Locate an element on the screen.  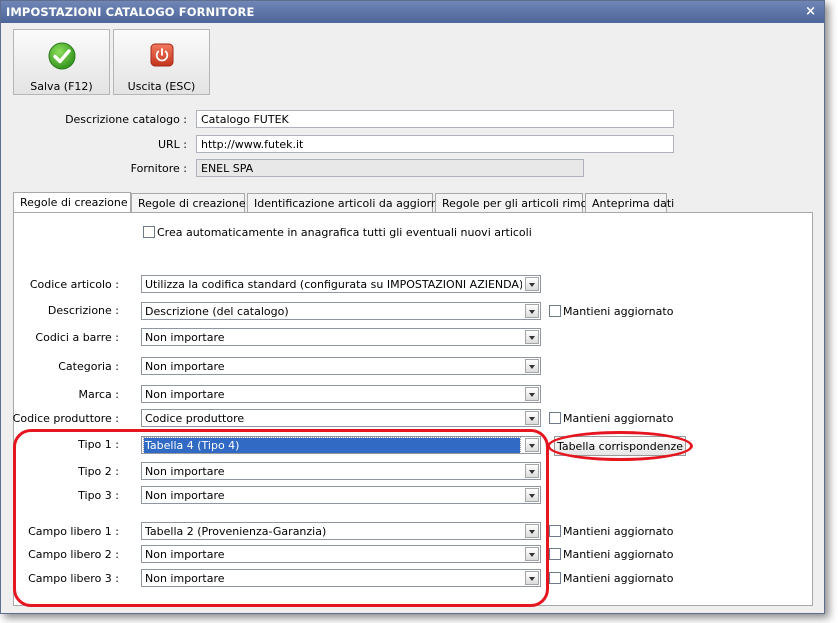
supplier-label: Fornitore : is located at coordinates (158, 168).